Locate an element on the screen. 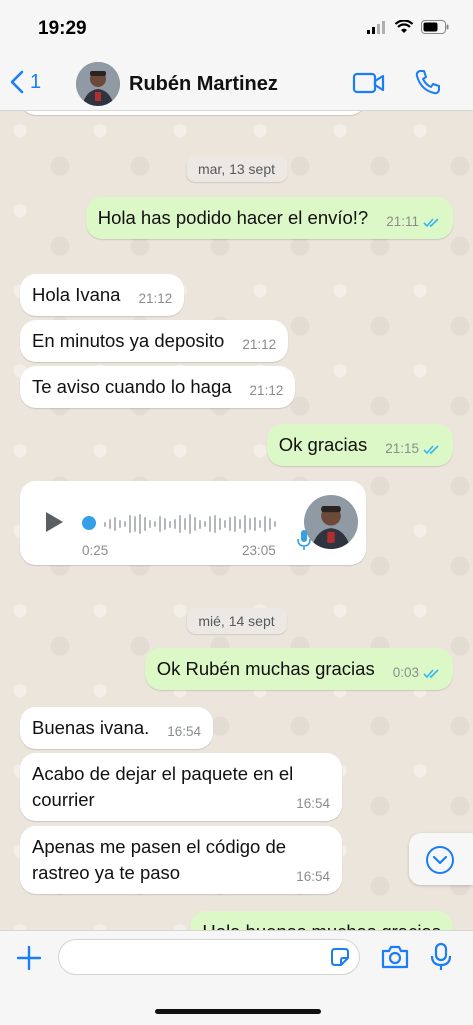  date-separator: mié, 14 sept is located at coordinates (236, 621).